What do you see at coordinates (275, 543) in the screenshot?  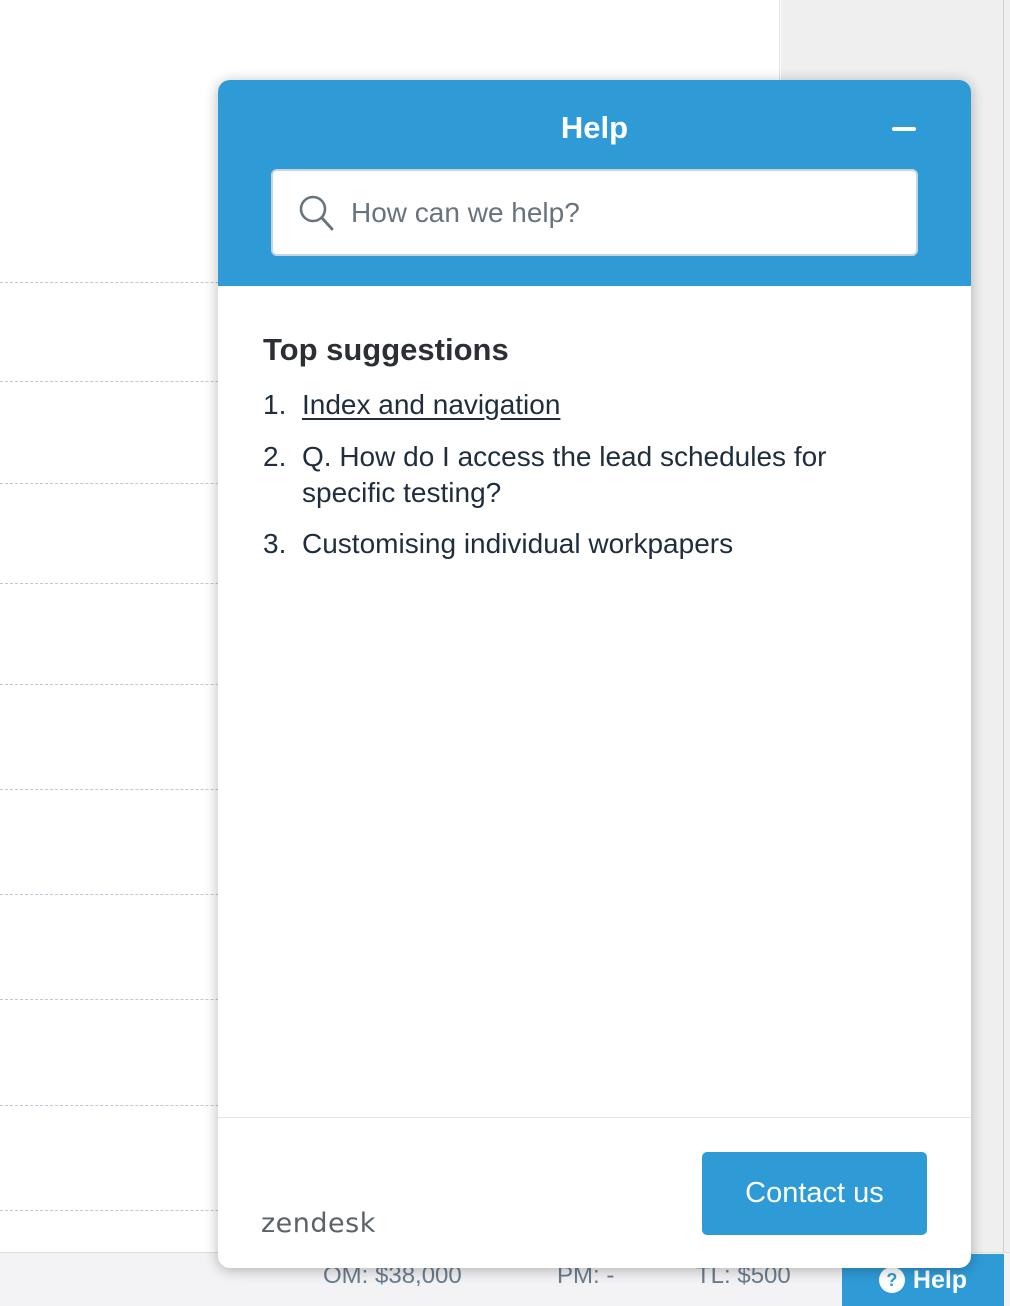 I see `suggestion-number: 3.` at bounding box center [275, 543].